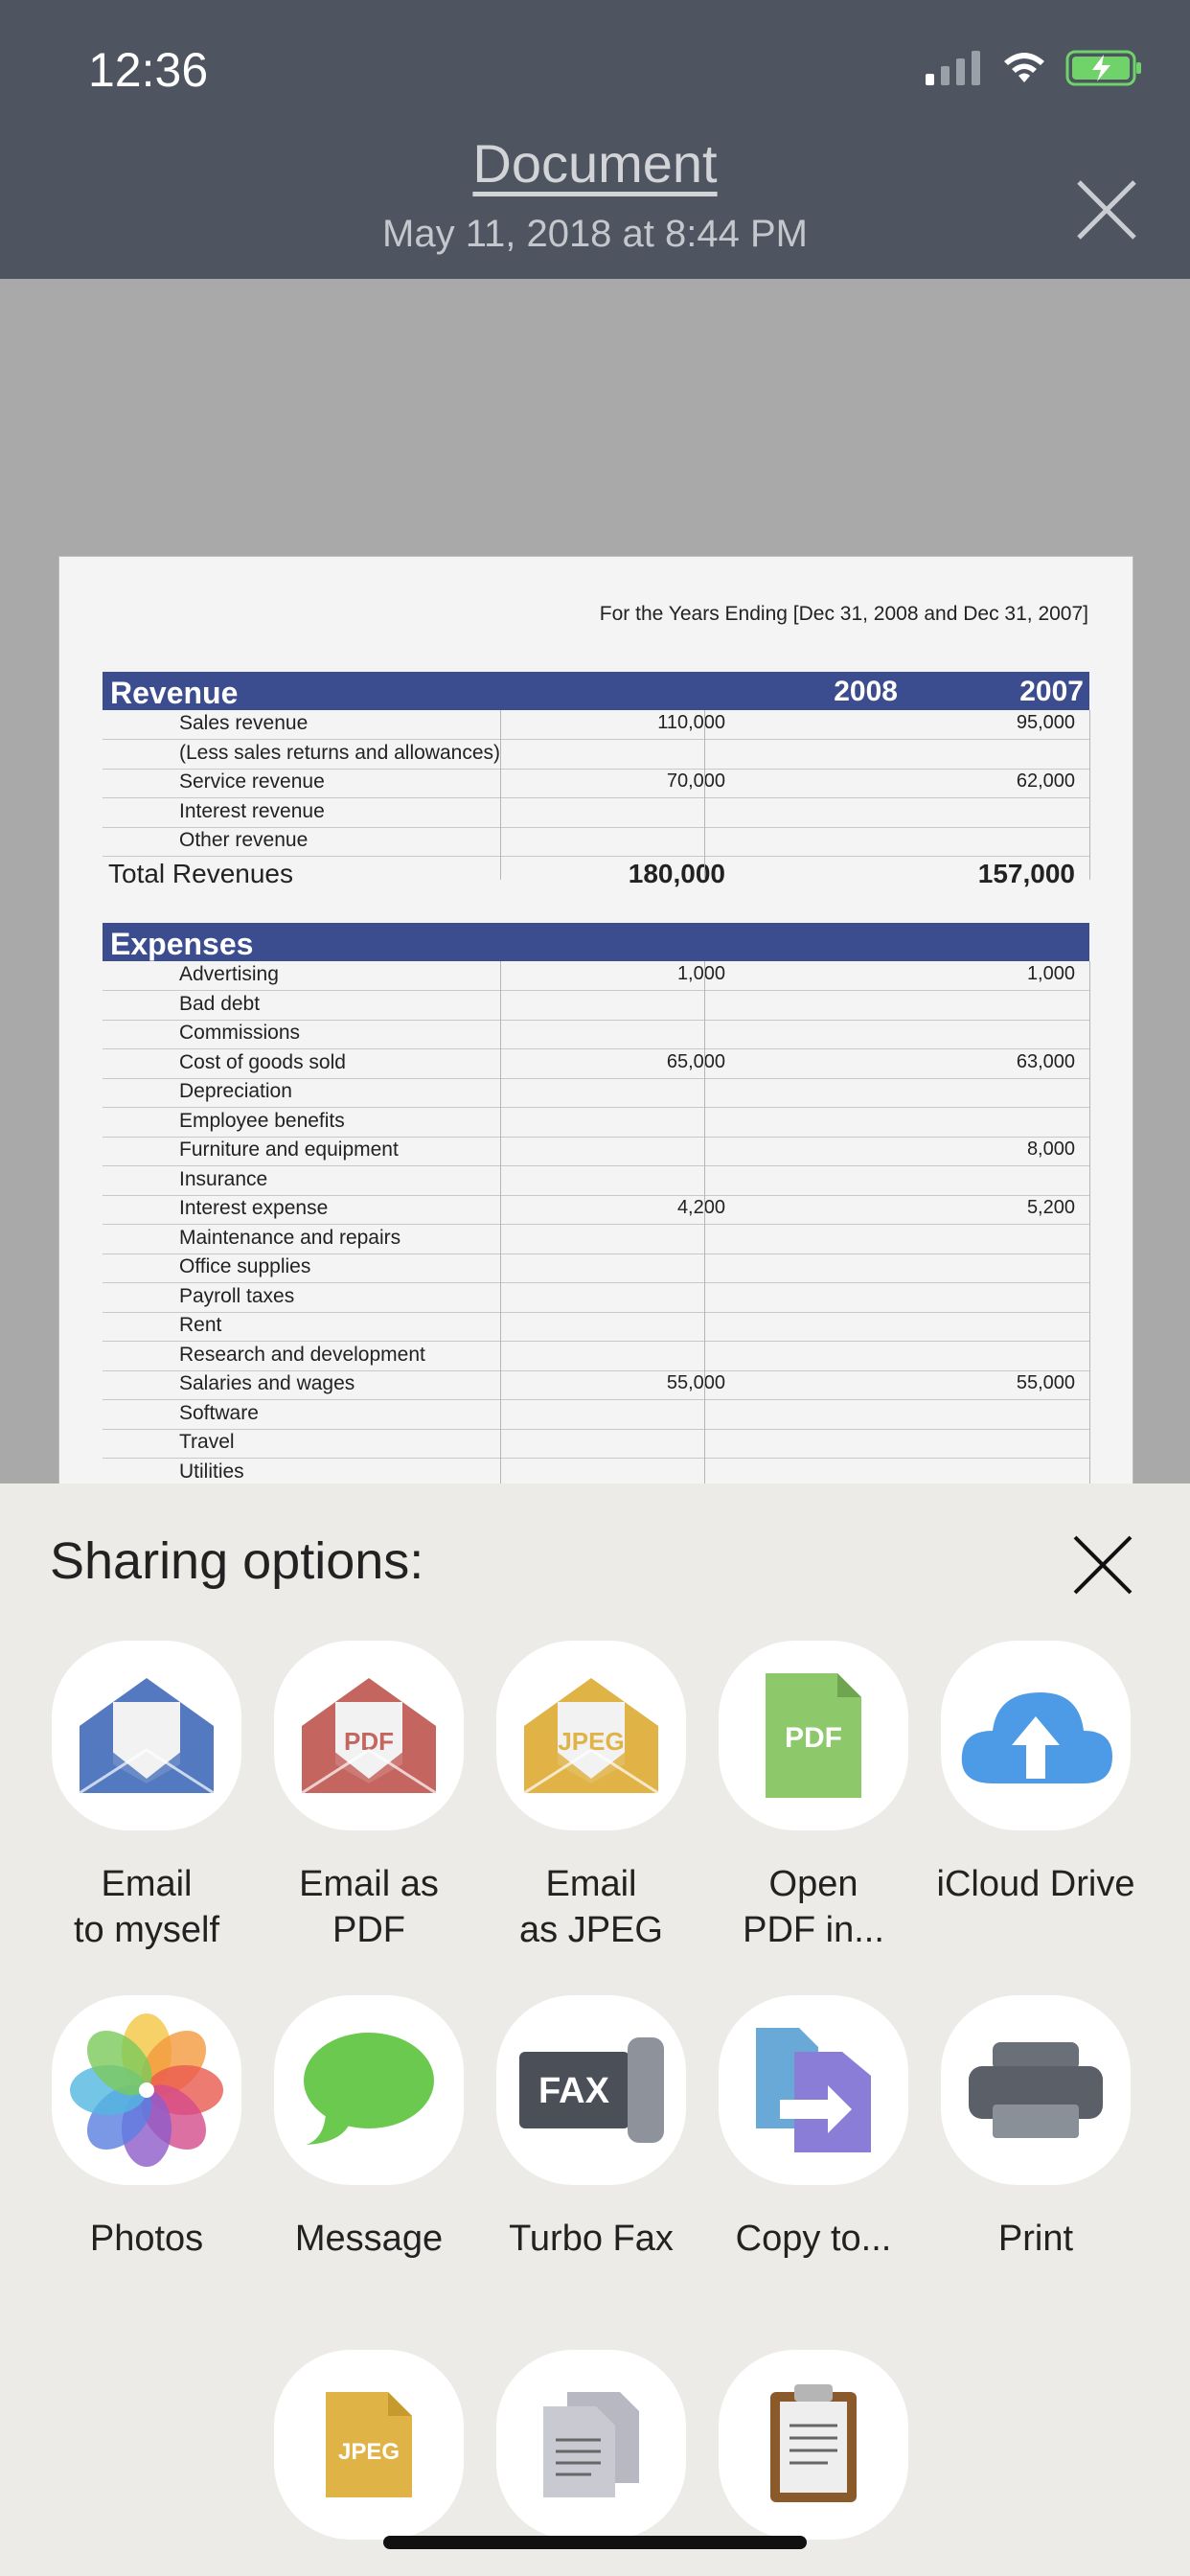  Describe the element at coordinates (596, 942) in the screenshot. I see `expenses-header: Expenses` at that location.